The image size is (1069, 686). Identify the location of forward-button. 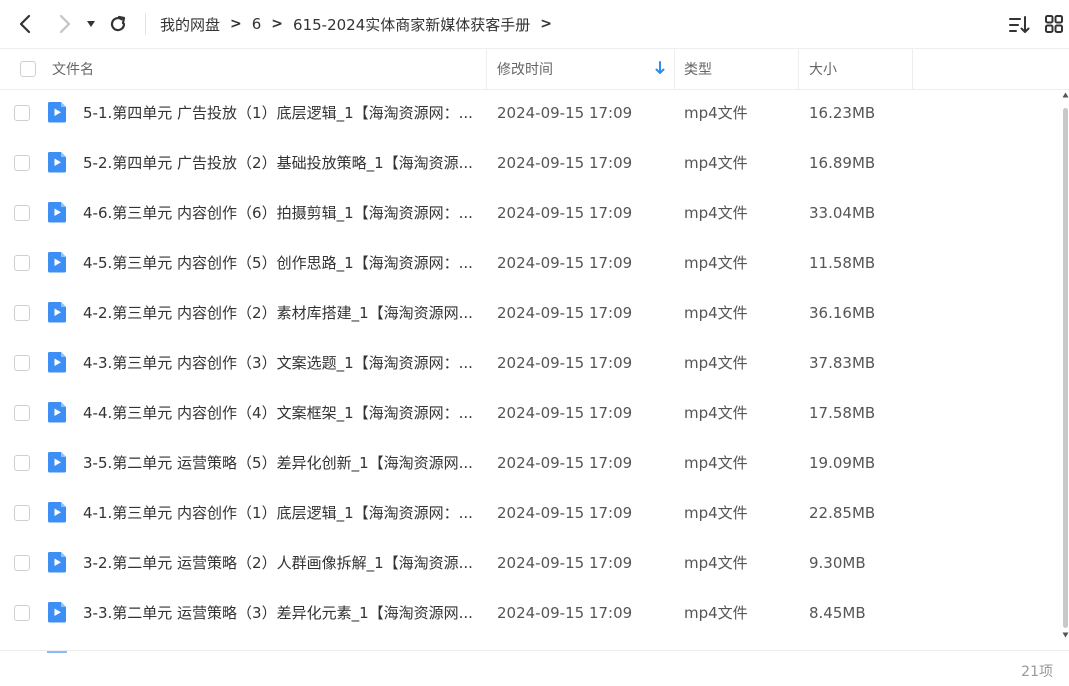
(64, 24).